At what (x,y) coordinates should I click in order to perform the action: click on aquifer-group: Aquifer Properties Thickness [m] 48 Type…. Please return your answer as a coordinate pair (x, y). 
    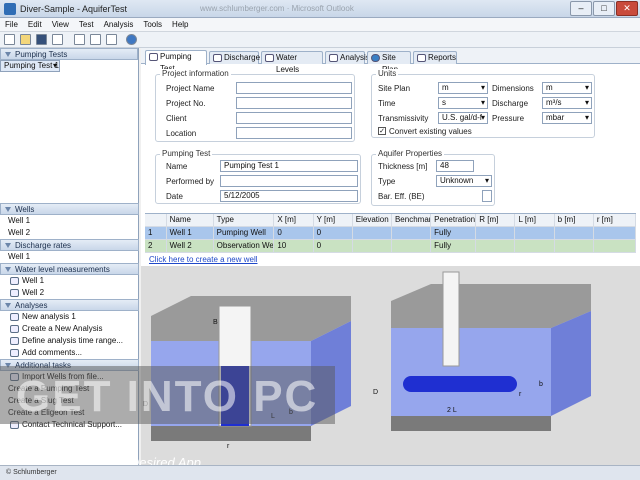
    Looking at the image, I should click on (433, 177).